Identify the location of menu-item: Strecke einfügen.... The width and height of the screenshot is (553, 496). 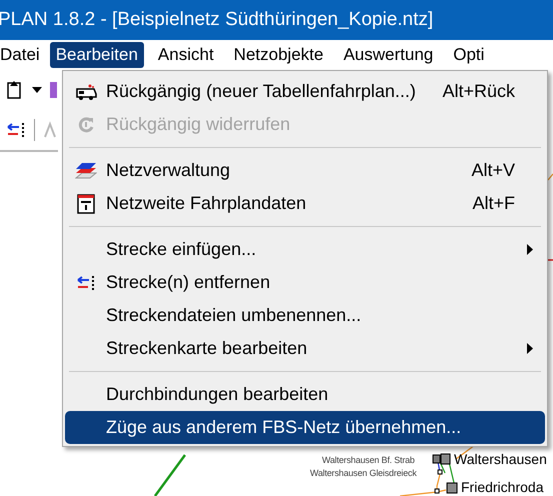
(305, 249).